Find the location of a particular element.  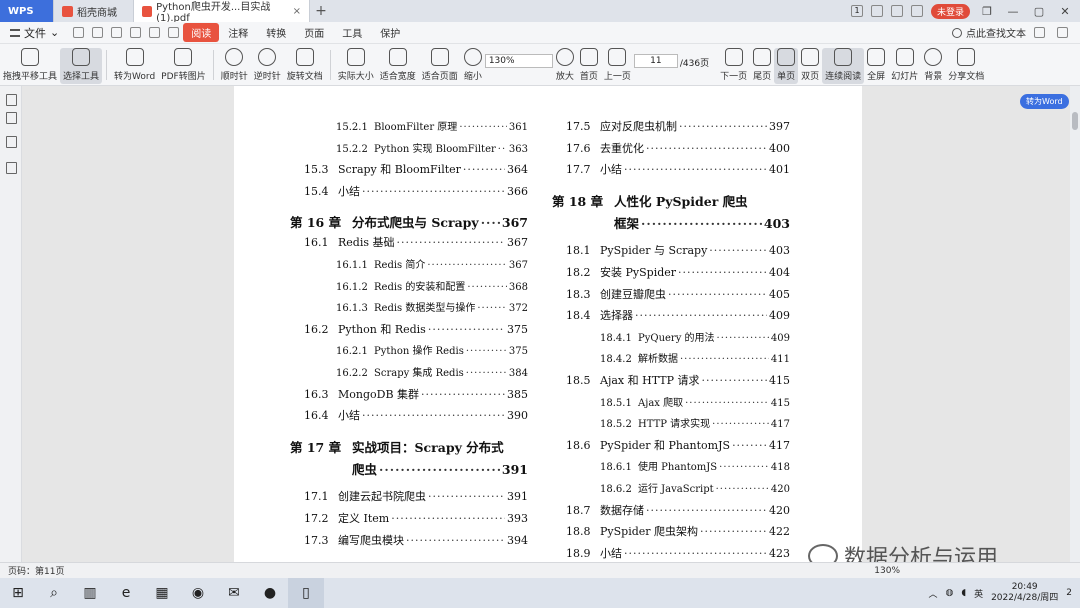

toc-entry: 18.5.2 HTTP 请求实现 417 is located at coordinates (695, 422).